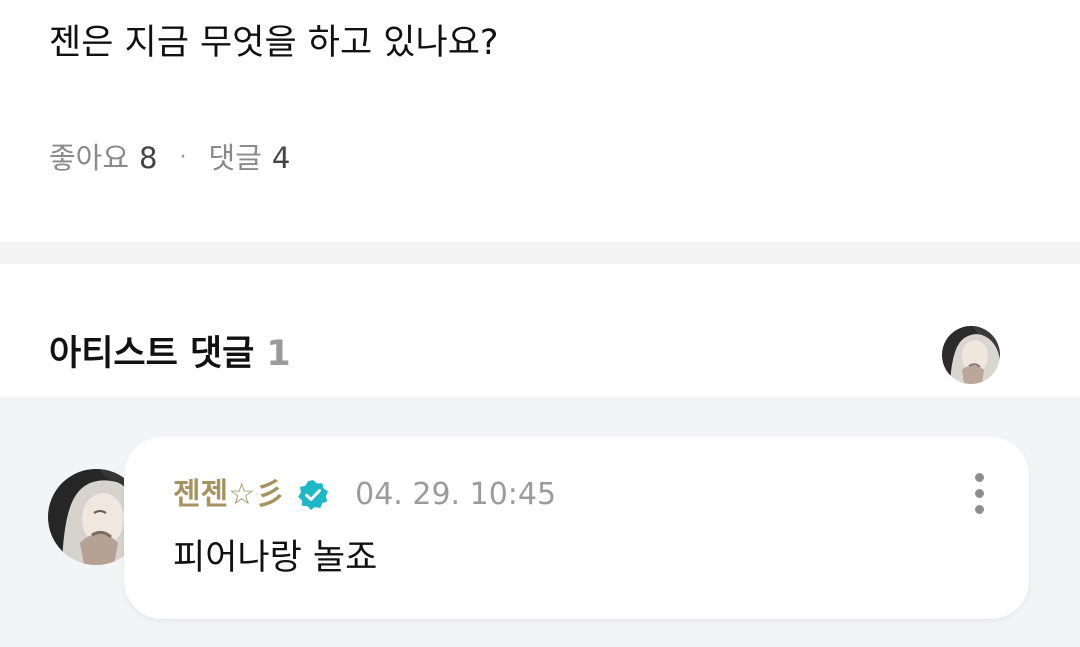 The width and height of the screenshot is (1080, 647). I want to click on likes-count: 8, so click(148, 158).